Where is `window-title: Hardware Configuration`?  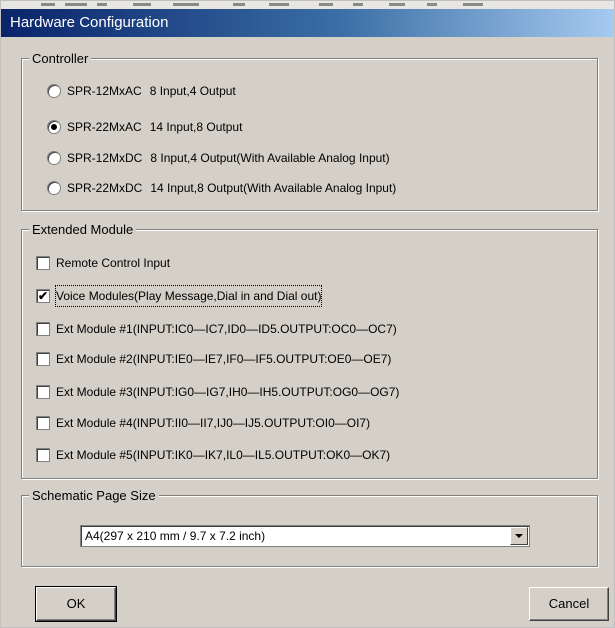
window-title: Hardware Configuration is located at coordinates (89, 22).